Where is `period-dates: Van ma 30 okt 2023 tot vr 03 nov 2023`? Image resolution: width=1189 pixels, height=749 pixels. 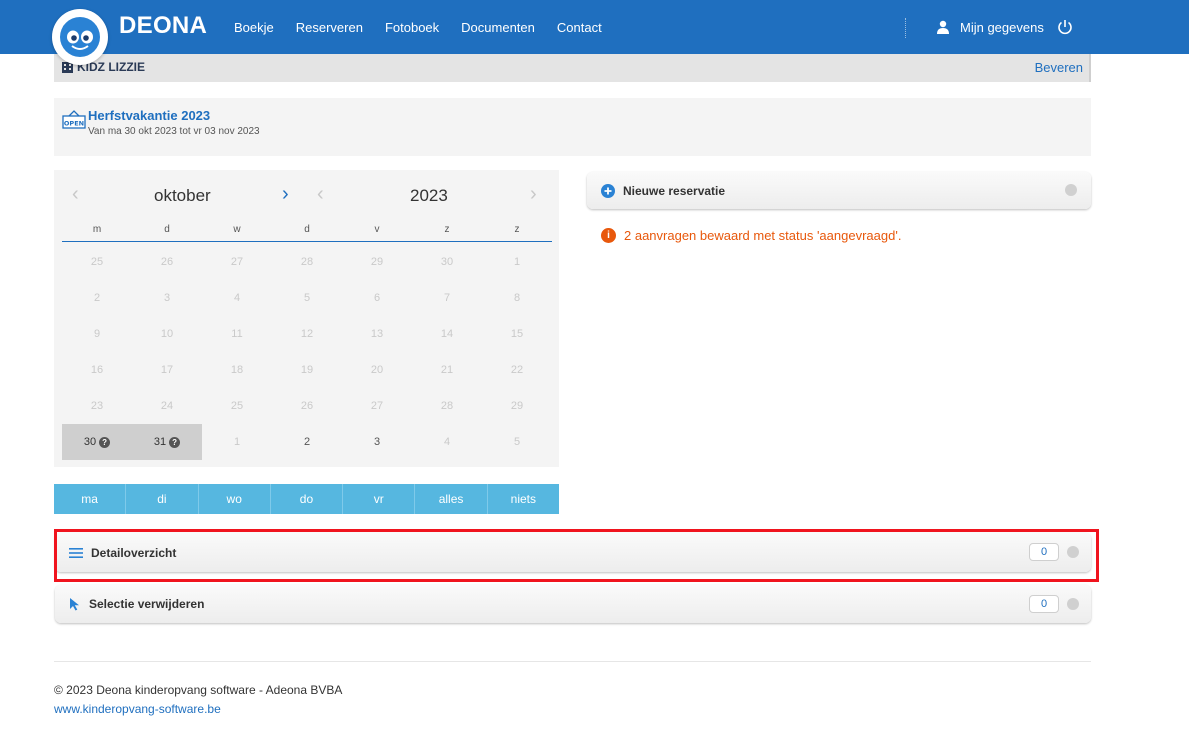 period-dates: Van ma 30 okt 2023 tot vr 03 nov 2023 is located at coordinates (174, 131).